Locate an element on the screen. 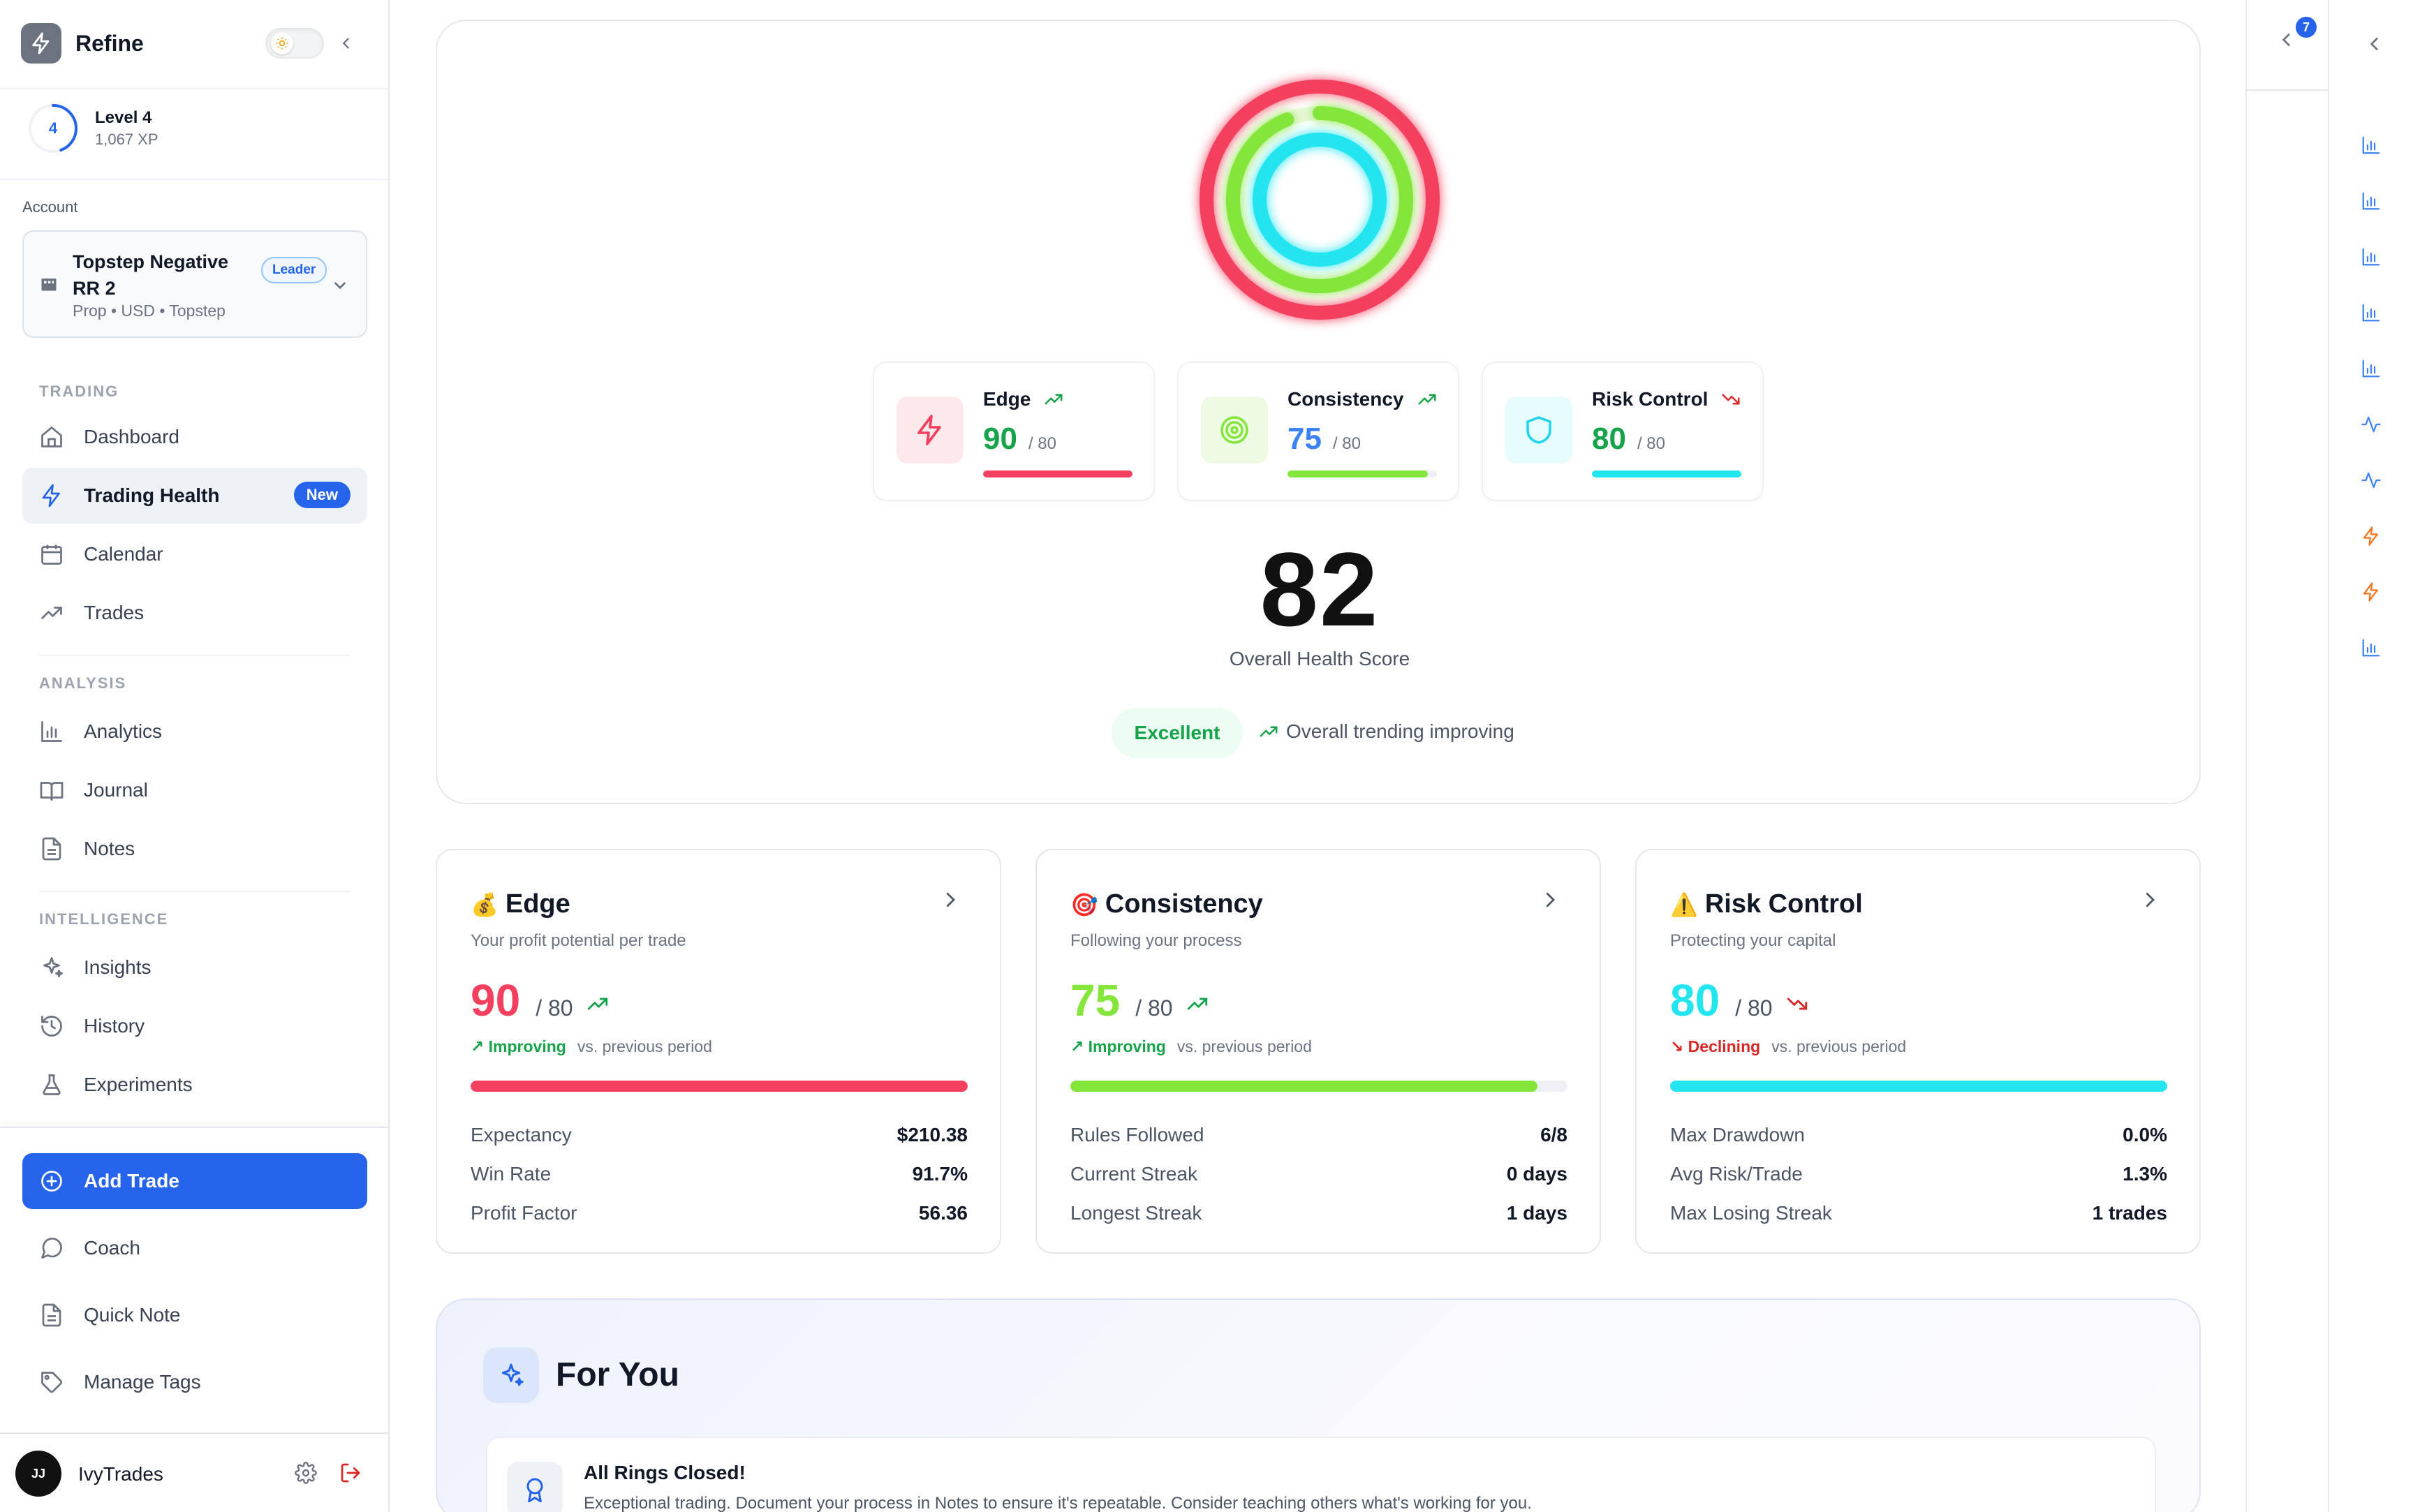  tag-icon is located at coordinates (52, 1382).